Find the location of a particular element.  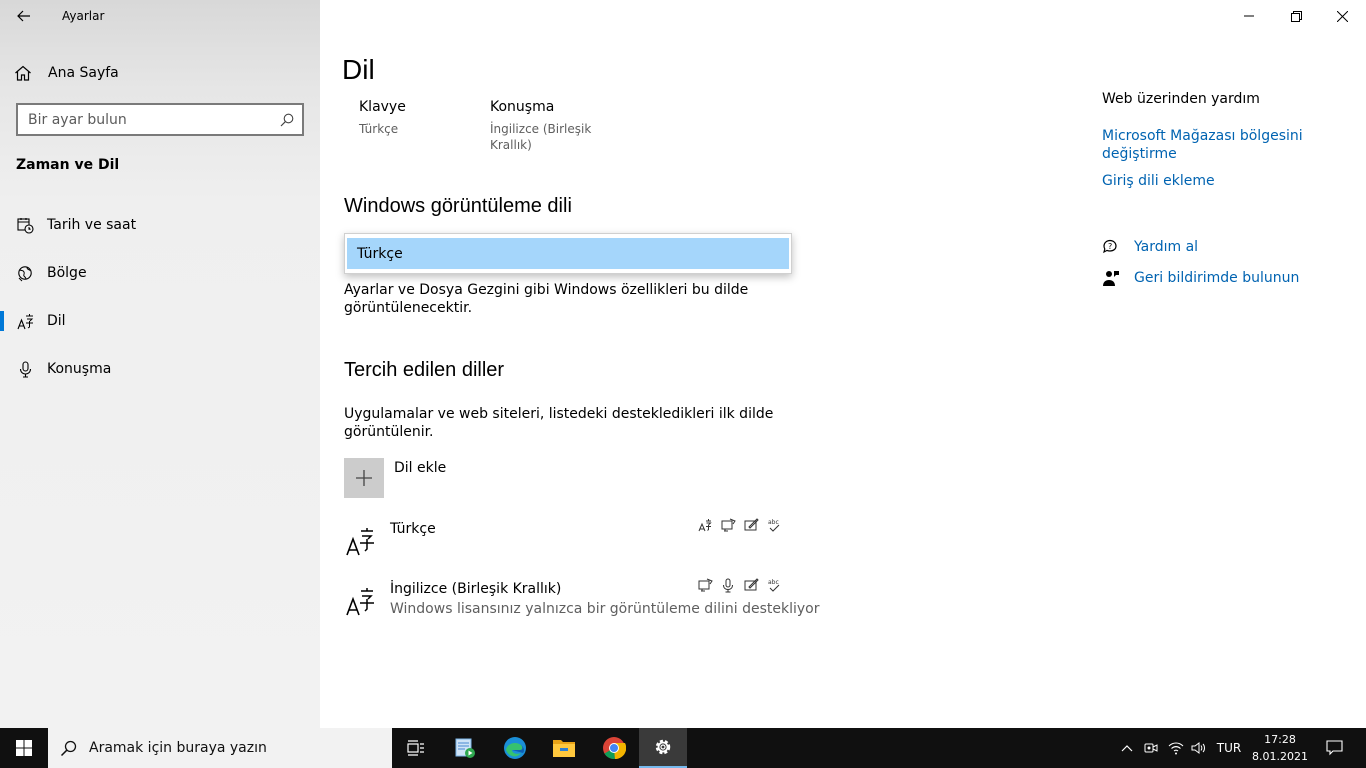

dropdown-option-selected: Türkçe is located at coordinates (568, 253).